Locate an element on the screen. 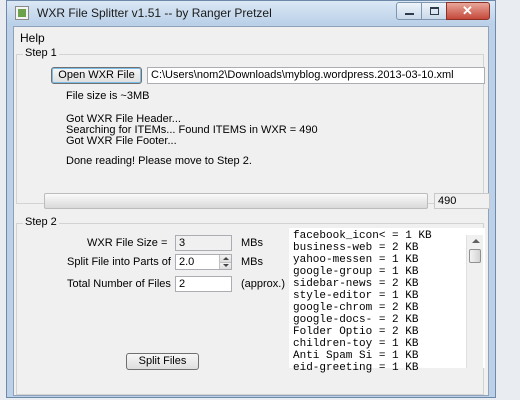  list-item: eid-greeting = 1 KB is located at coordinates (356, 368).